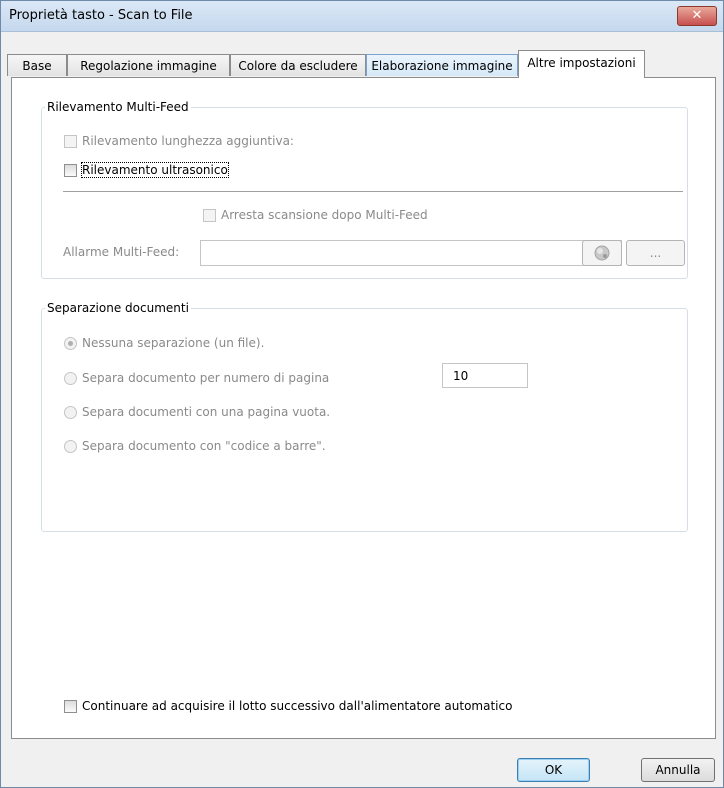 This screenshot has height=788, width=724. I want to click on continue-batch-checkbox, so click(70, 706).